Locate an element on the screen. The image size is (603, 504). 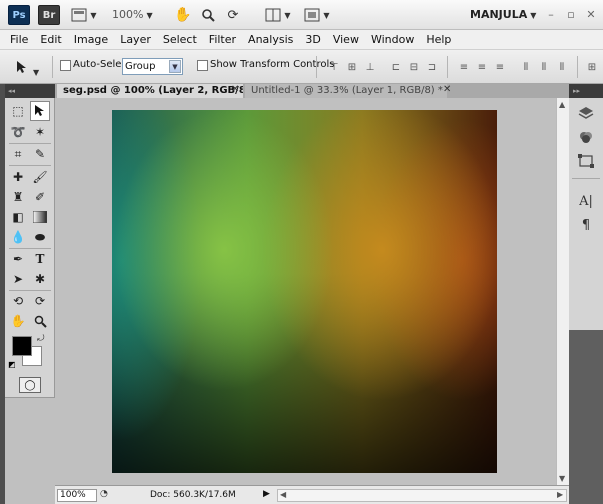
menu-select: Select is located at coordinates (180, 39).